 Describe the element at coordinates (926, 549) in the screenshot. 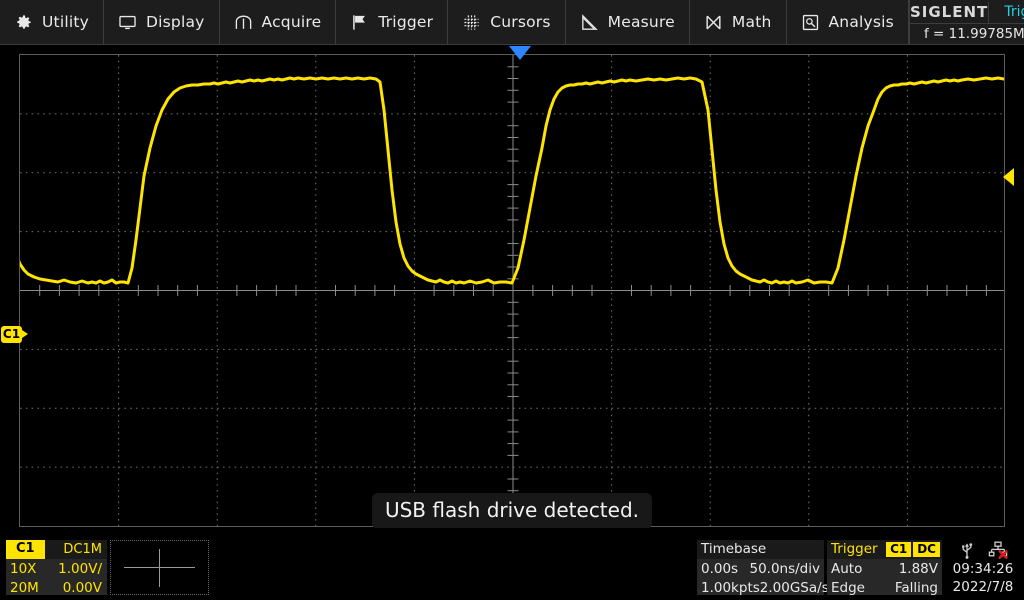

I see `trigger-coupling: DC` at that location.